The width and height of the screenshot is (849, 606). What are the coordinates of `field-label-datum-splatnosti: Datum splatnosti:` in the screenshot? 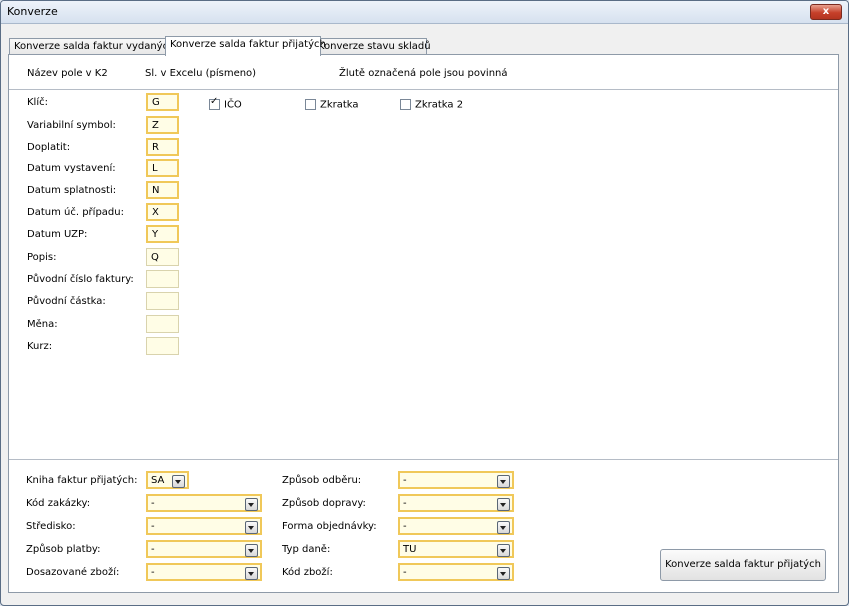 It's located at (72, 190).